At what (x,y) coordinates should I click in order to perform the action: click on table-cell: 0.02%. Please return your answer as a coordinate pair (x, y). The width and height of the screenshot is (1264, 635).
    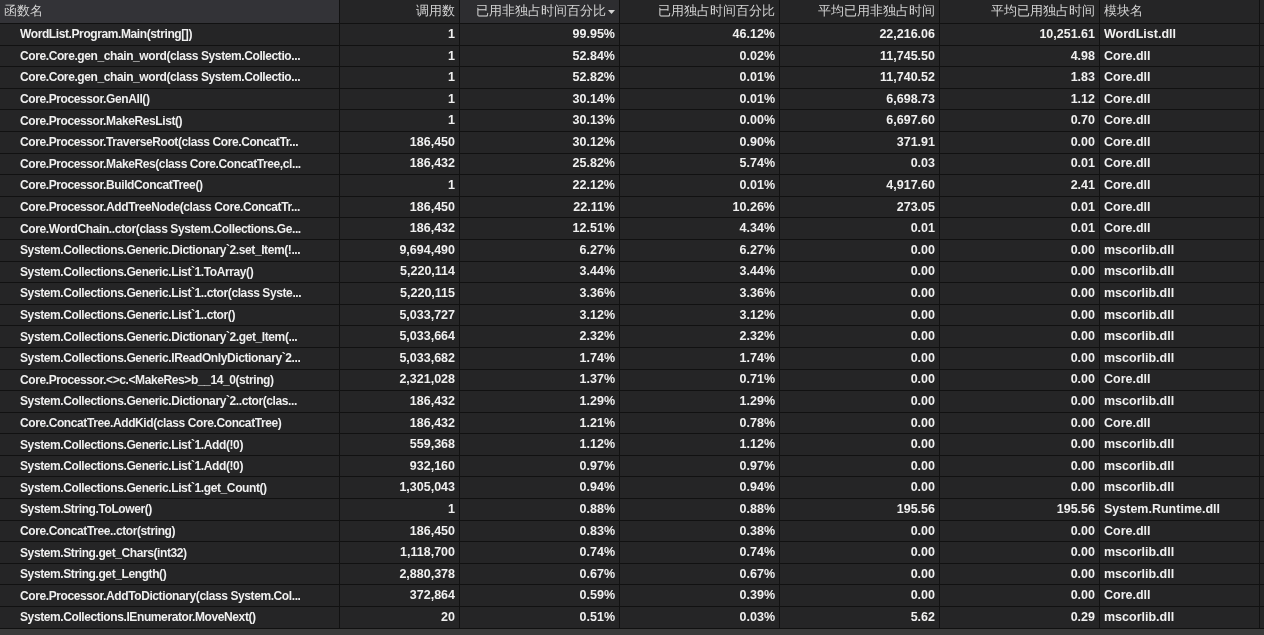
    Looking at the image, I should click on (700, 56).